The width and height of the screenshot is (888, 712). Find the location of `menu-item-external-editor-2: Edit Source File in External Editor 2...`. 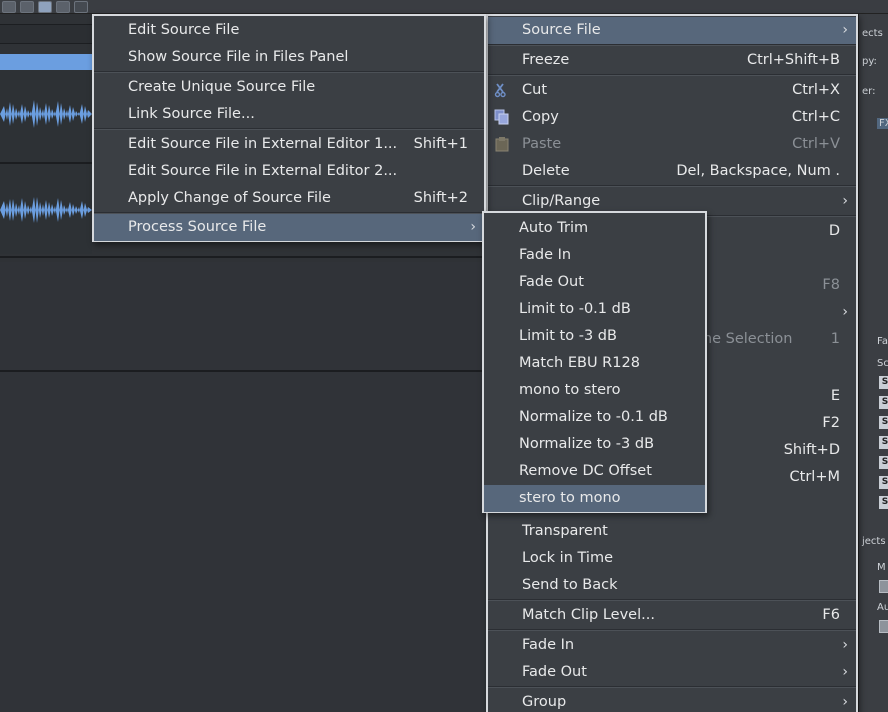

menu-item-external-editor-2: Edit Source File in External Editor 2... is located at coordinates (289, 171).